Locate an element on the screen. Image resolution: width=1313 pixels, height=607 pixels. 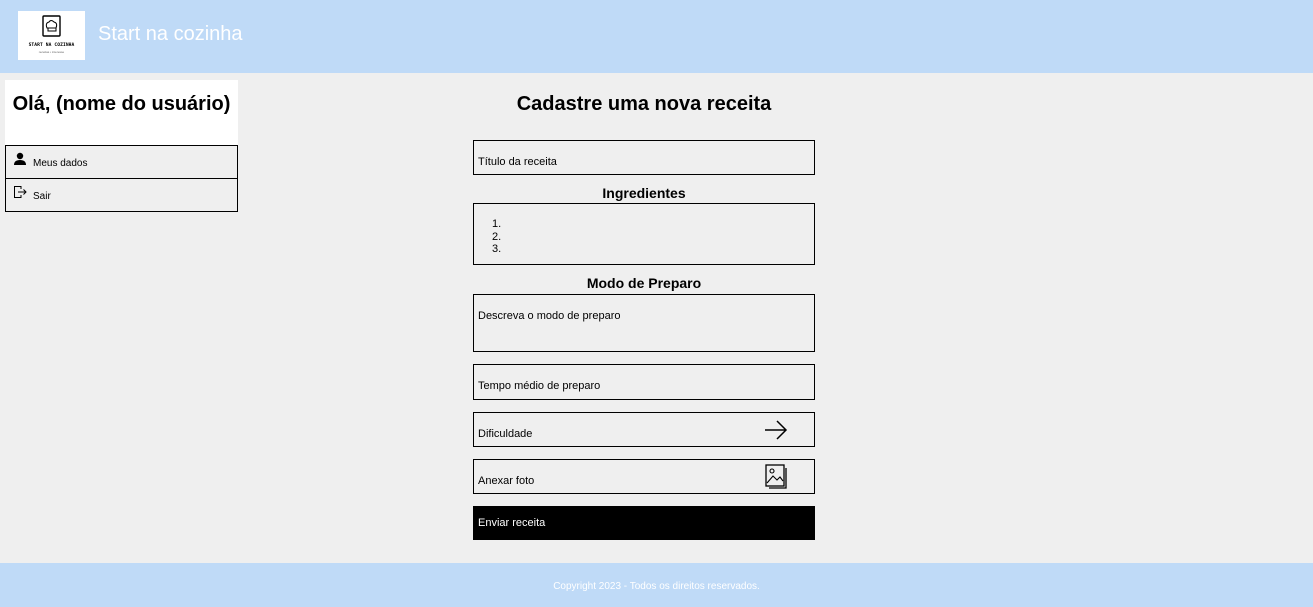
greeting: Olá, (nome do usuário) is located at coordinates (121, 104).